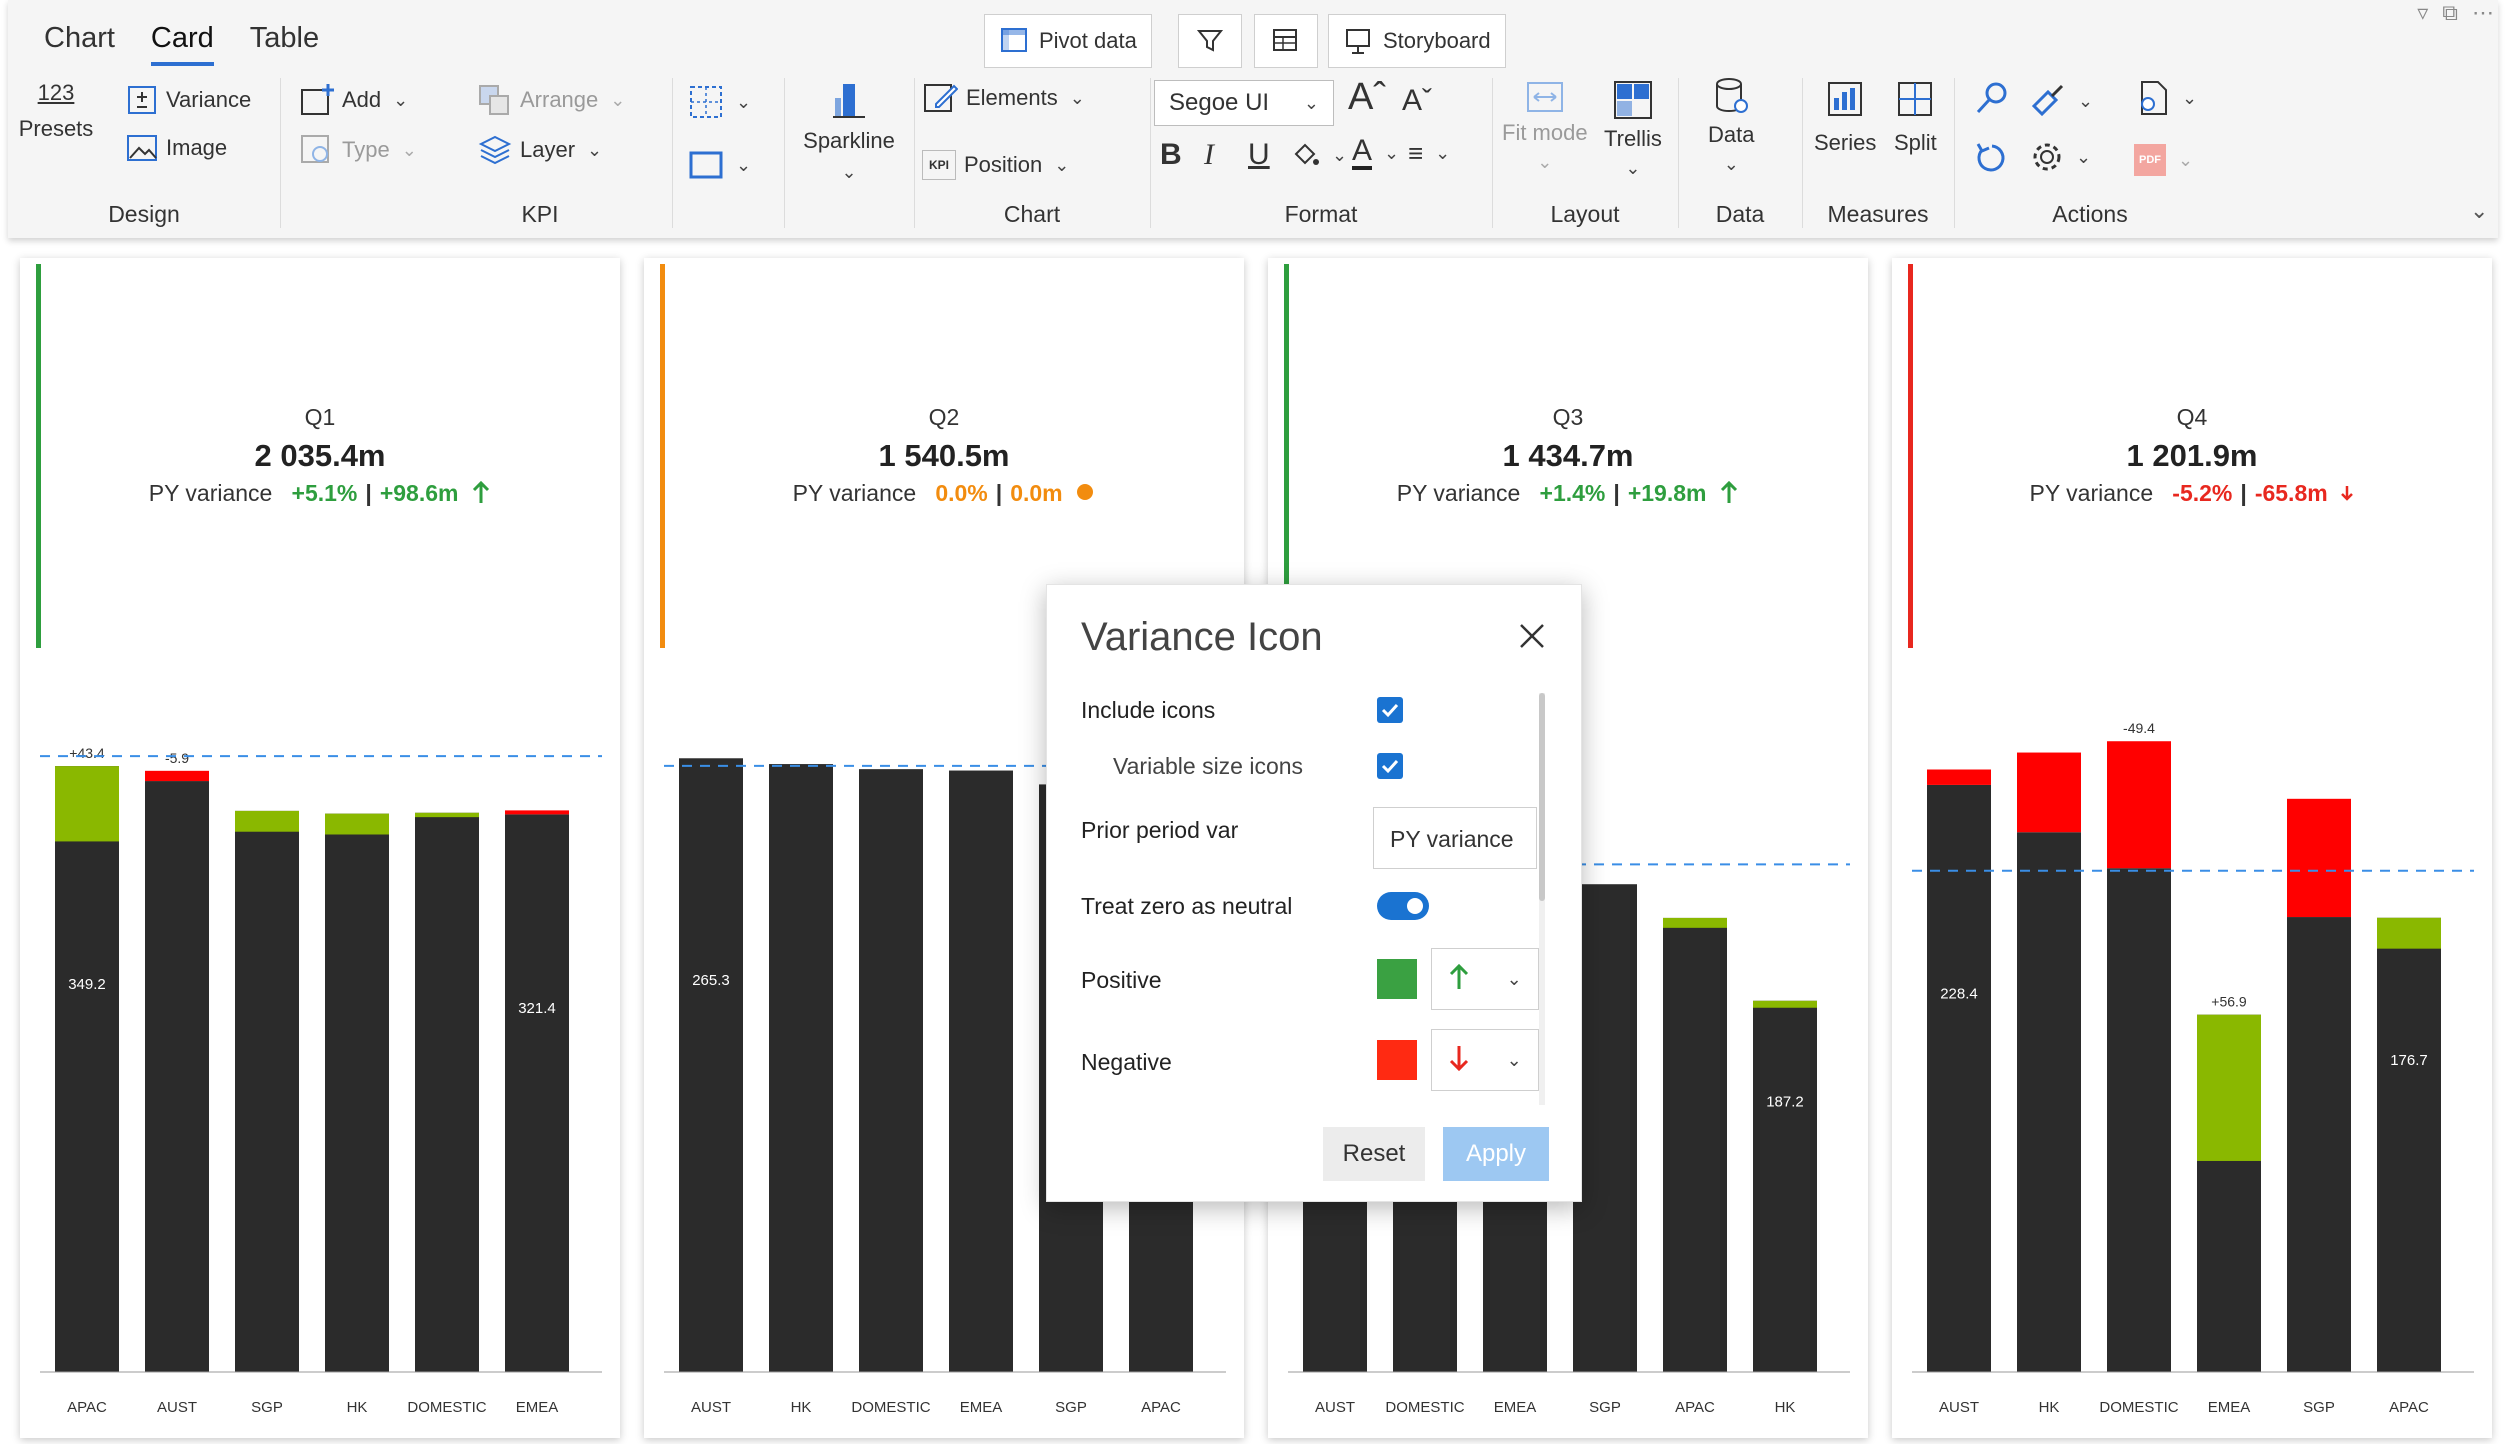  I want to click on table-edit-button, so click(1286, 41).